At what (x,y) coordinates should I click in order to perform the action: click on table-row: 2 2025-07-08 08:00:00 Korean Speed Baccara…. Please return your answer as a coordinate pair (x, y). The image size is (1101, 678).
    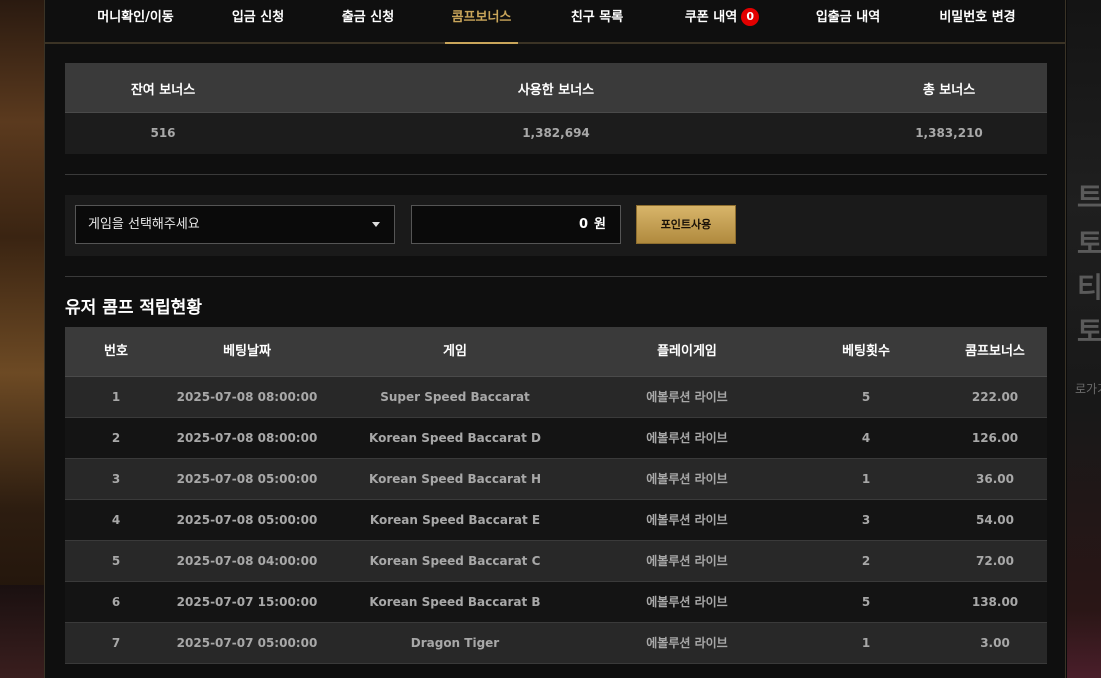
    Looking at the image, I should click on (556, 438).